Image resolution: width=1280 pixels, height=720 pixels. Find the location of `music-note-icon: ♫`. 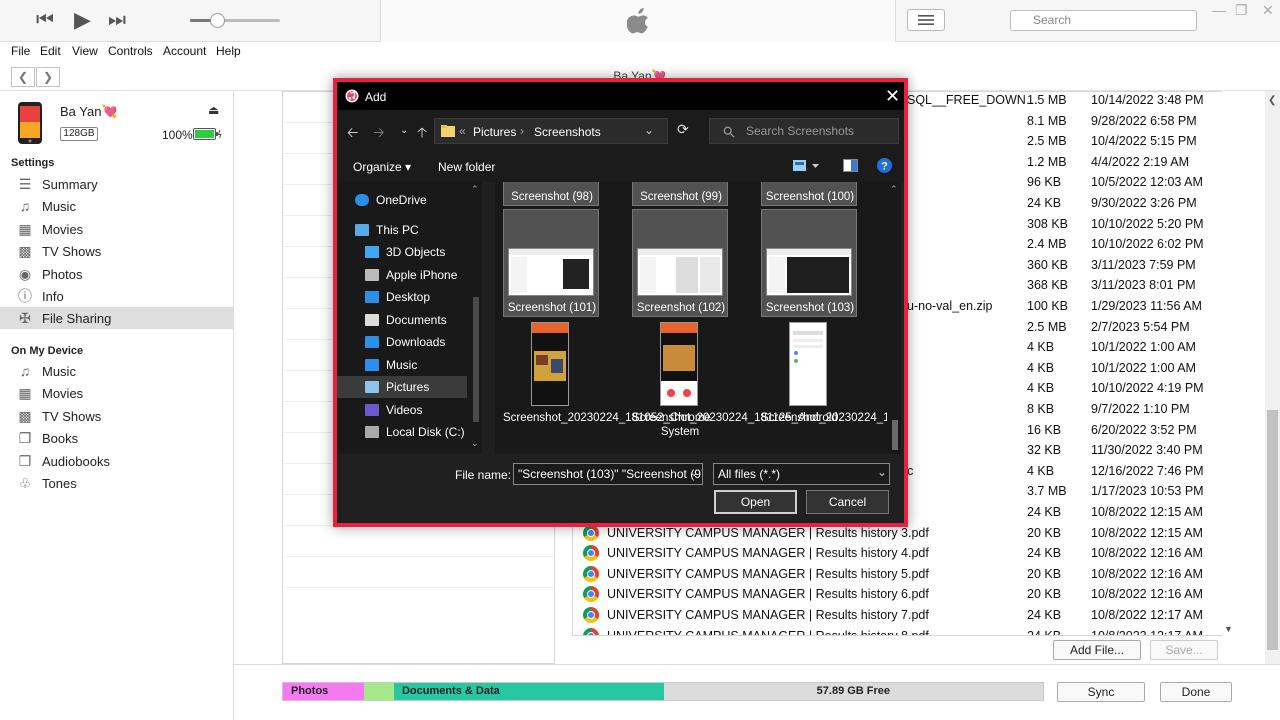

music-note-icon: ♫ is located at coordinates (25, 371).